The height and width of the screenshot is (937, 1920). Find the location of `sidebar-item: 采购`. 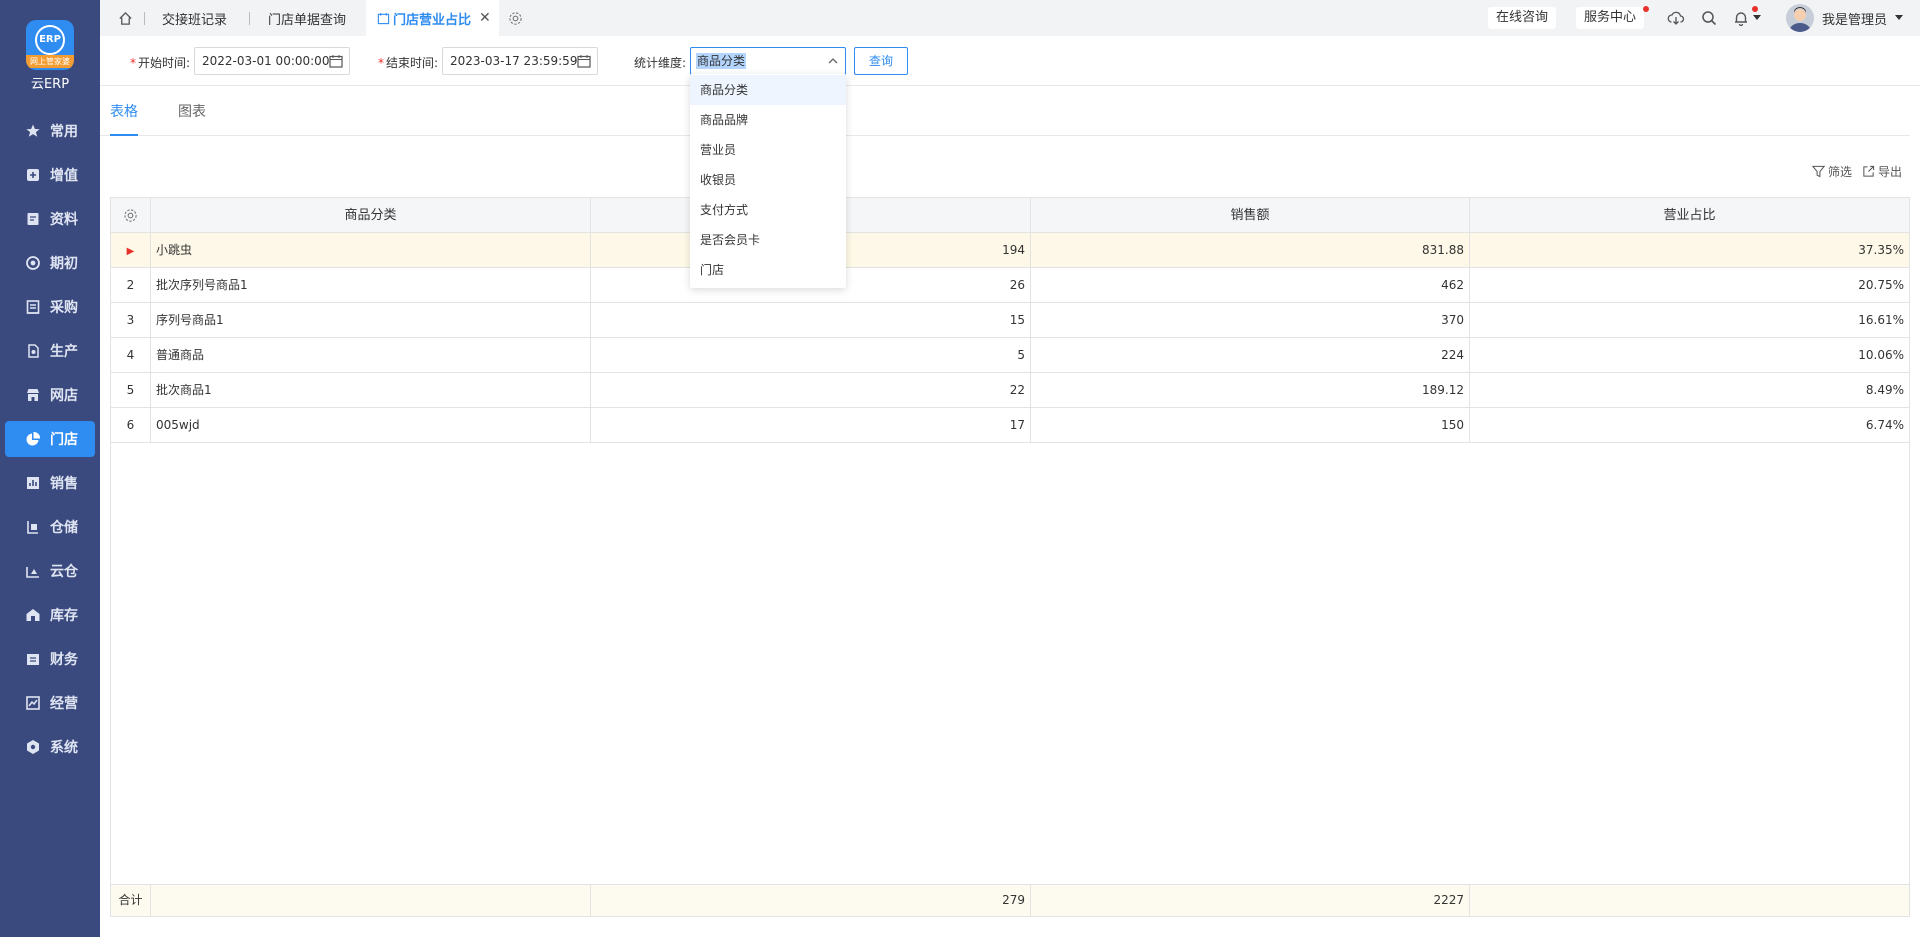

sidebar-item: 采购 is located at coordinates (50, 307).